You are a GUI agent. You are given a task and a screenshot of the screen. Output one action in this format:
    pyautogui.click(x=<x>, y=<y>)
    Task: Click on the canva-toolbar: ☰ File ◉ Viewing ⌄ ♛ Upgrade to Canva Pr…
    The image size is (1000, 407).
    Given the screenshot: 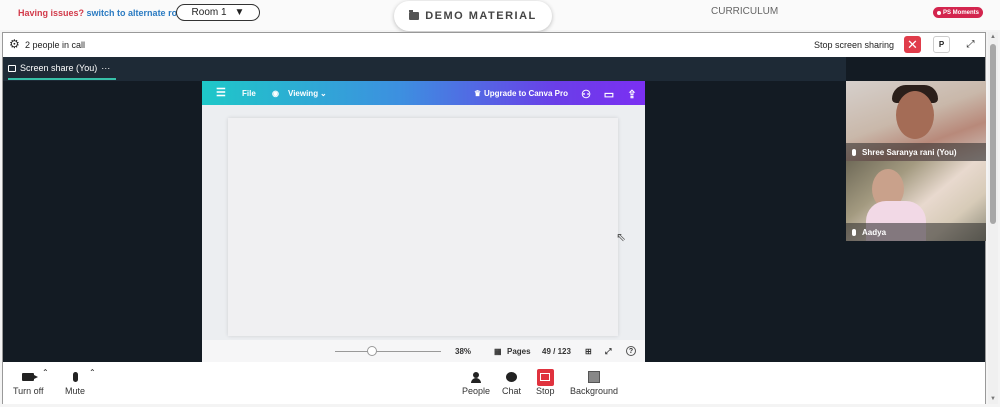 What is the action you would take?
    pyautogui.click(x=423, y=93)
    